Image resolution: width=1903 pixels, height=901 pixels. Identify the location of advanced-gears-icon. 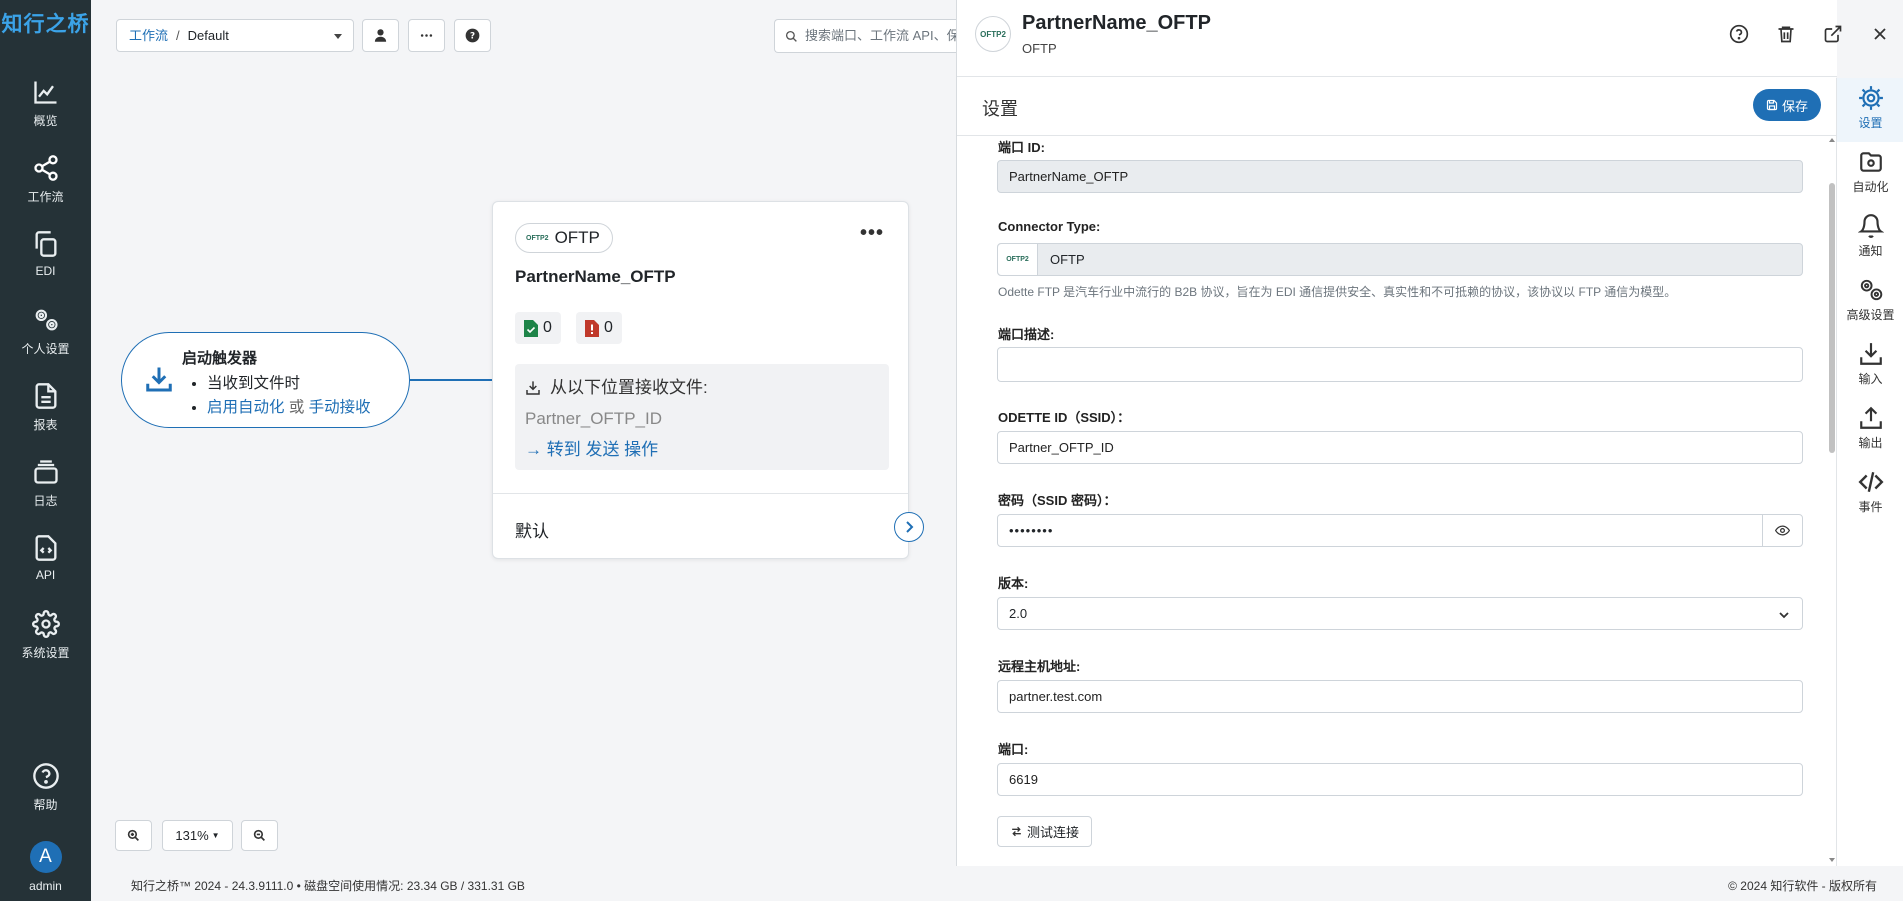
(1871, 290).